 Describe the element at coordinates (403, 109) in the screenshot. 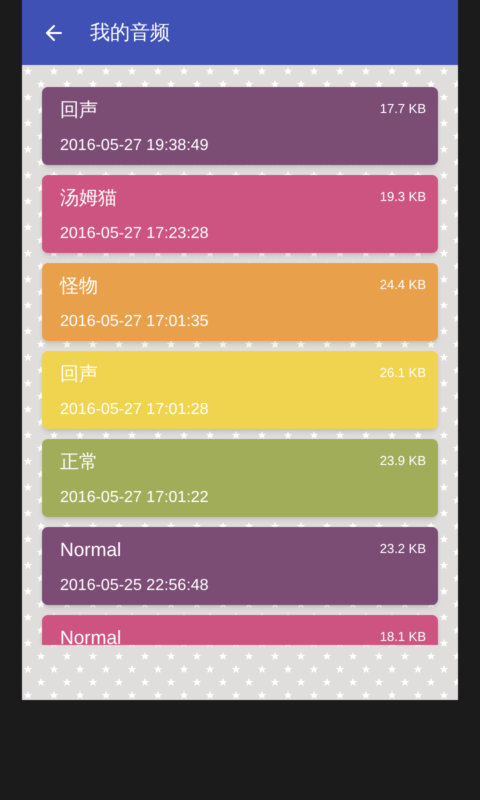

I see `file-size: 17.7 KB` at that location.